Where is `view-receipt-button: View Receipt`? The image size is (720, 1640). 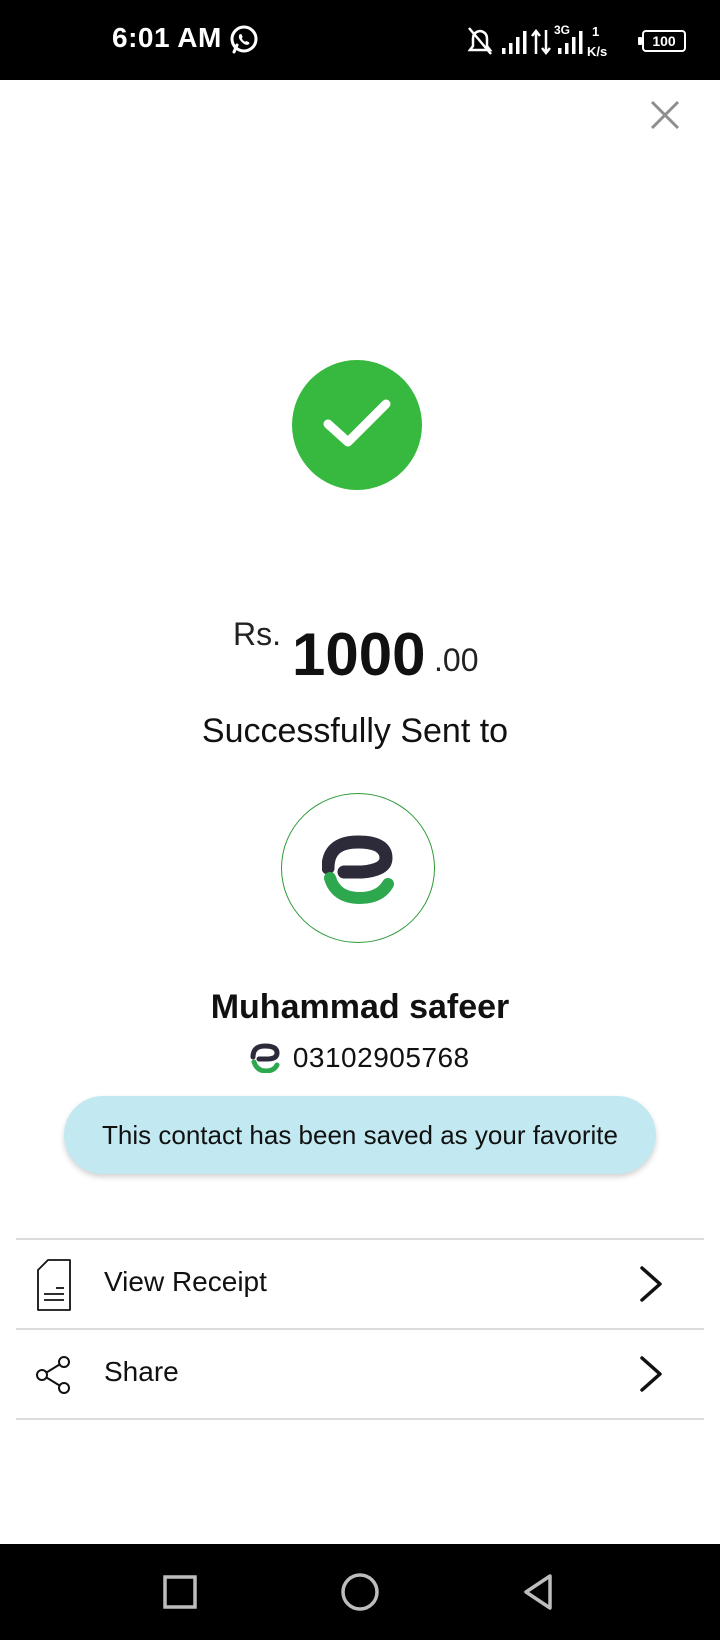
view-receipt-button: View Receipt is located at coordinates (360, 1284).